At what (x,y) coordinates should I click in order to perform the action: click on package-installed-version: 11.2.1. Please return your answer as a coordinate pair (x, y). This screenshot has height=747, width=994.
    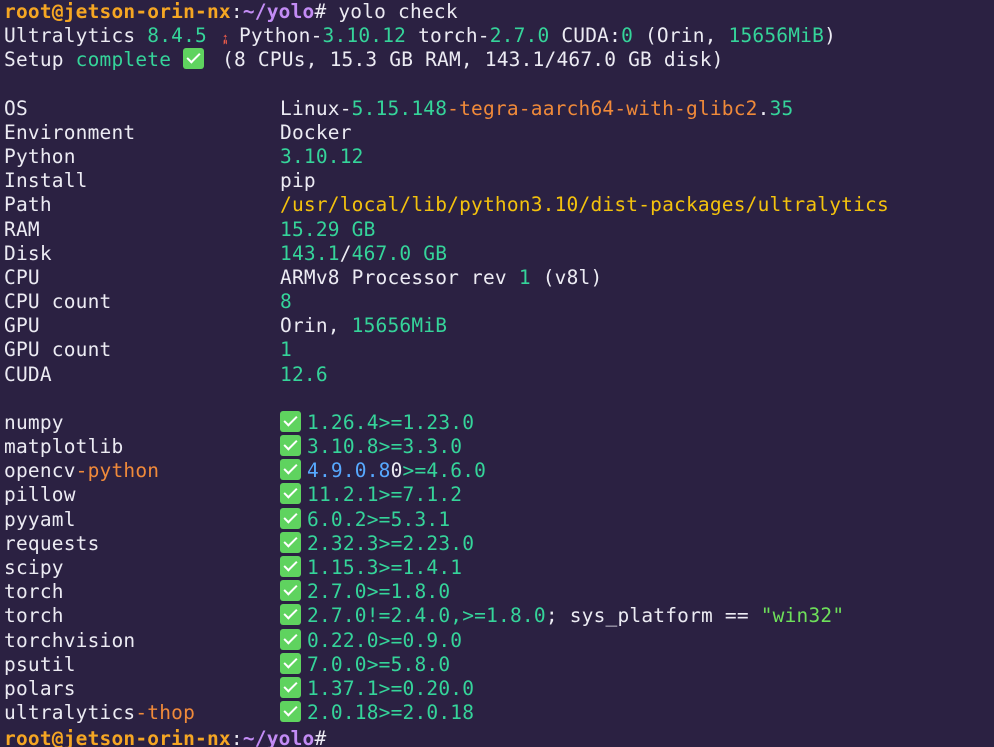
    Looking at the image, I should click on (343, 495).